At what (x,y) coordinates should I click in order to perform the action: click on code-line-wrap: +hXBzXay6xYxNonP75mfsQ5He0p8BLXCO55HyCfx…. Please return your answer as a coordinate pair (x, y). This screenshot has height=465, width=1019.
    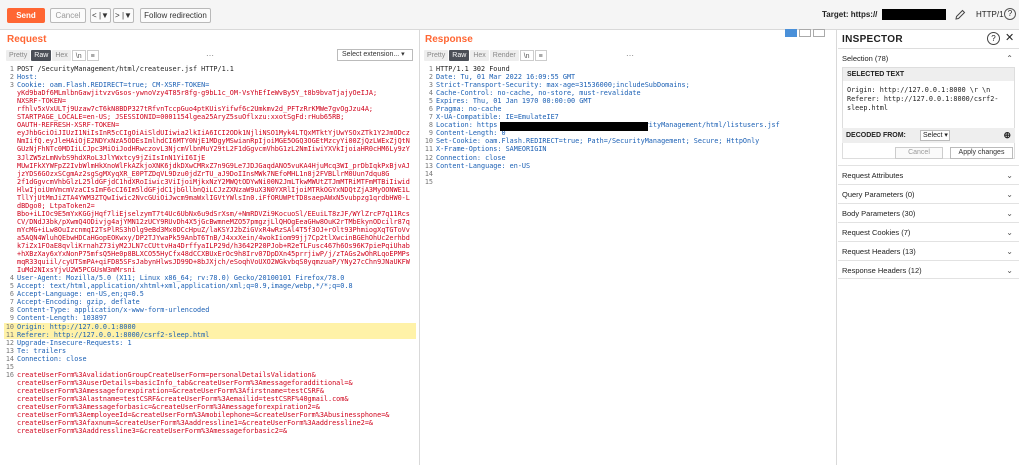
    Looking at the image, I should click on (210, 254).